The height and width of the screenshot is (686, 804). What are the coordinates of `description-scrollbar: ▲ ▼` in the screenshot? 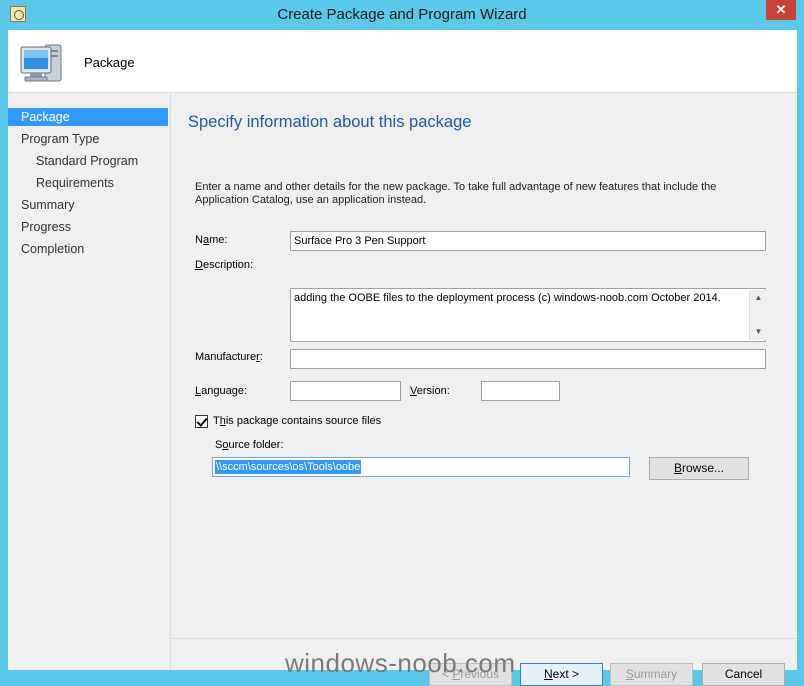 It's located at (758, 315).